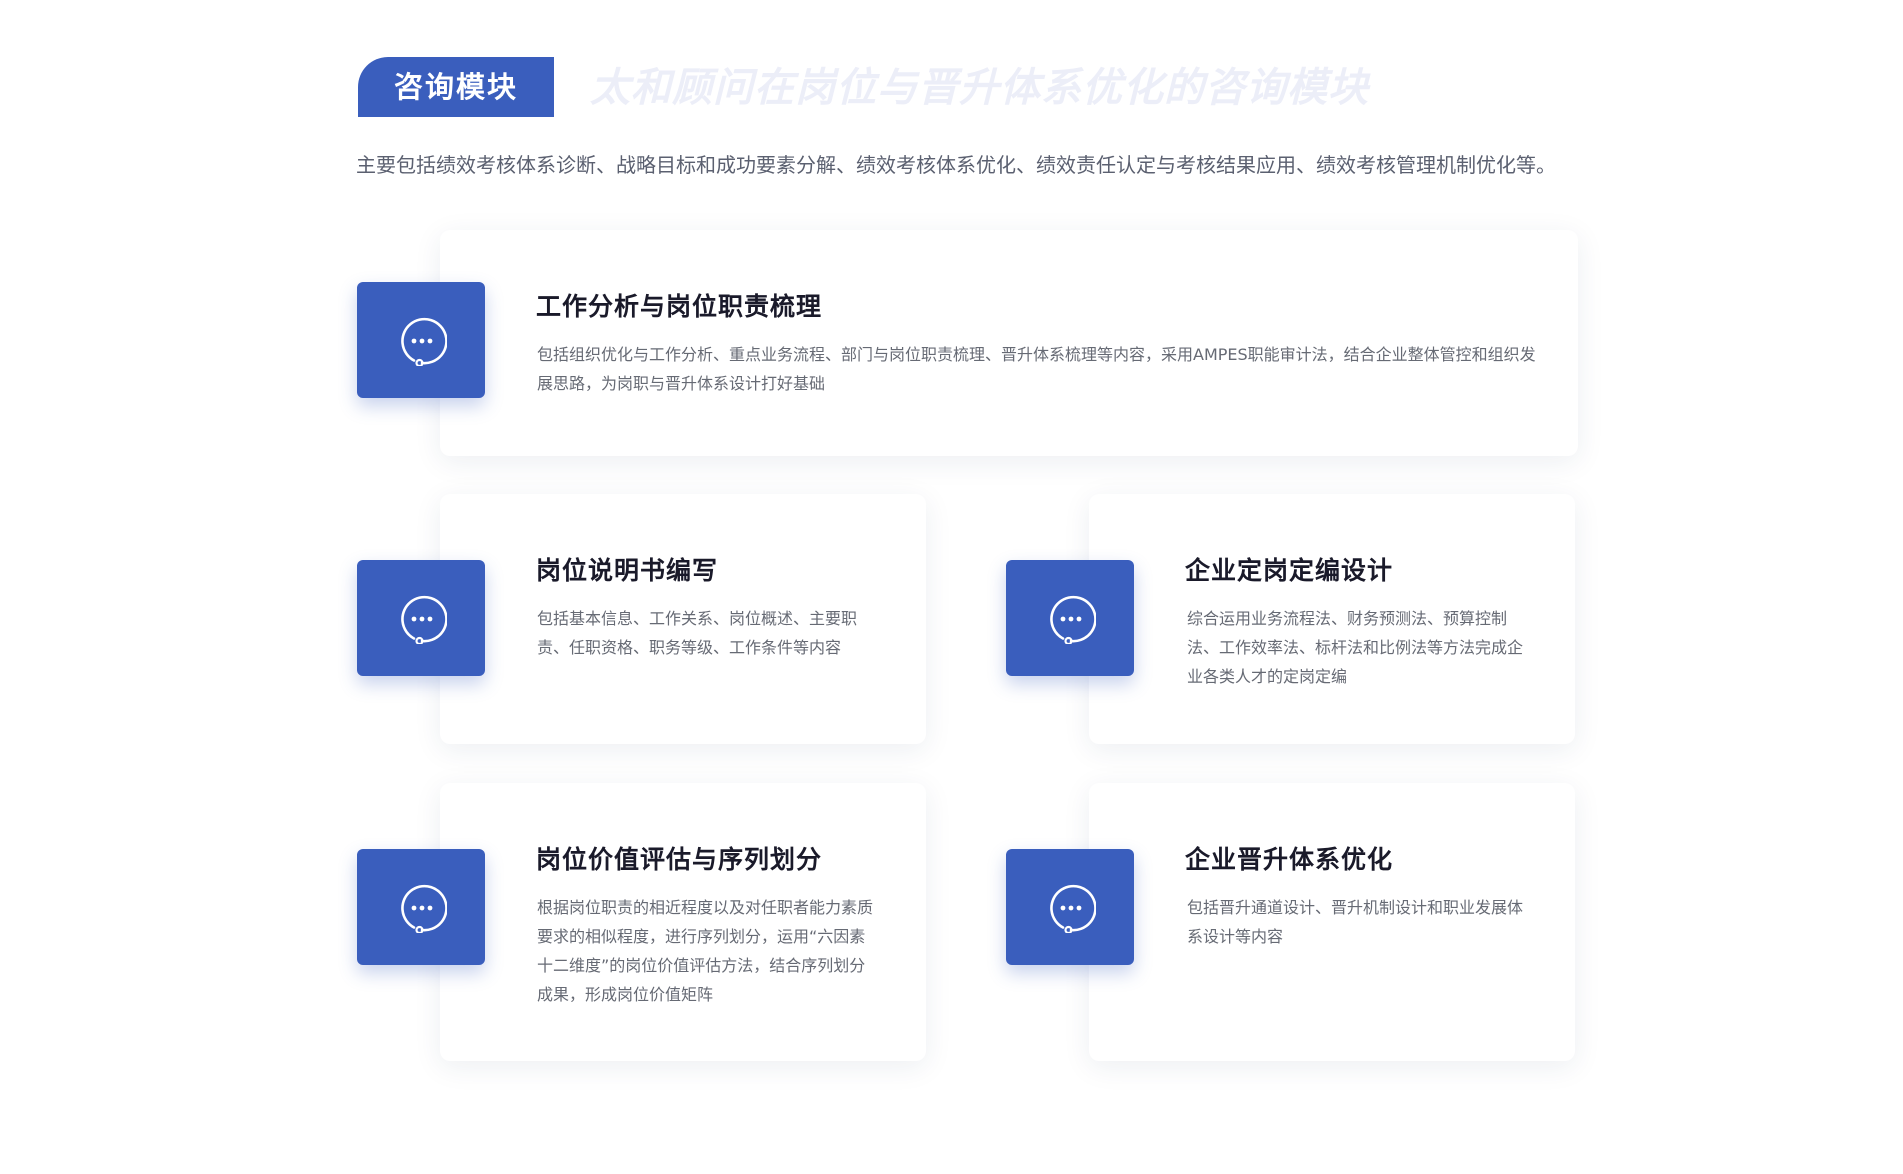 This screenshot has height=1174, width=1903. Describe the element at coordinates (679, 306) in the screenshot. I see `card-title: 工作分析与岗位职责梳理` at that location.